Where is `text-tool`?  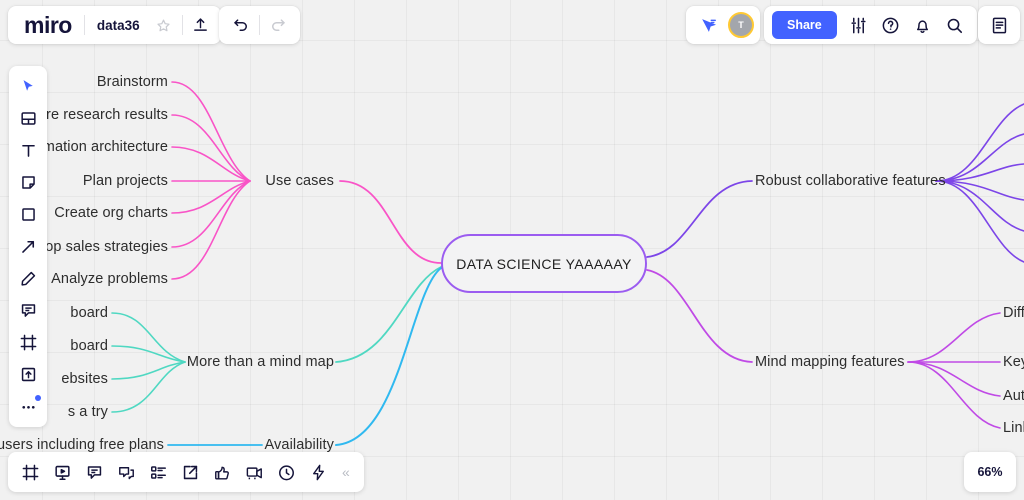
text-tool is located at coordinates (28, 150).